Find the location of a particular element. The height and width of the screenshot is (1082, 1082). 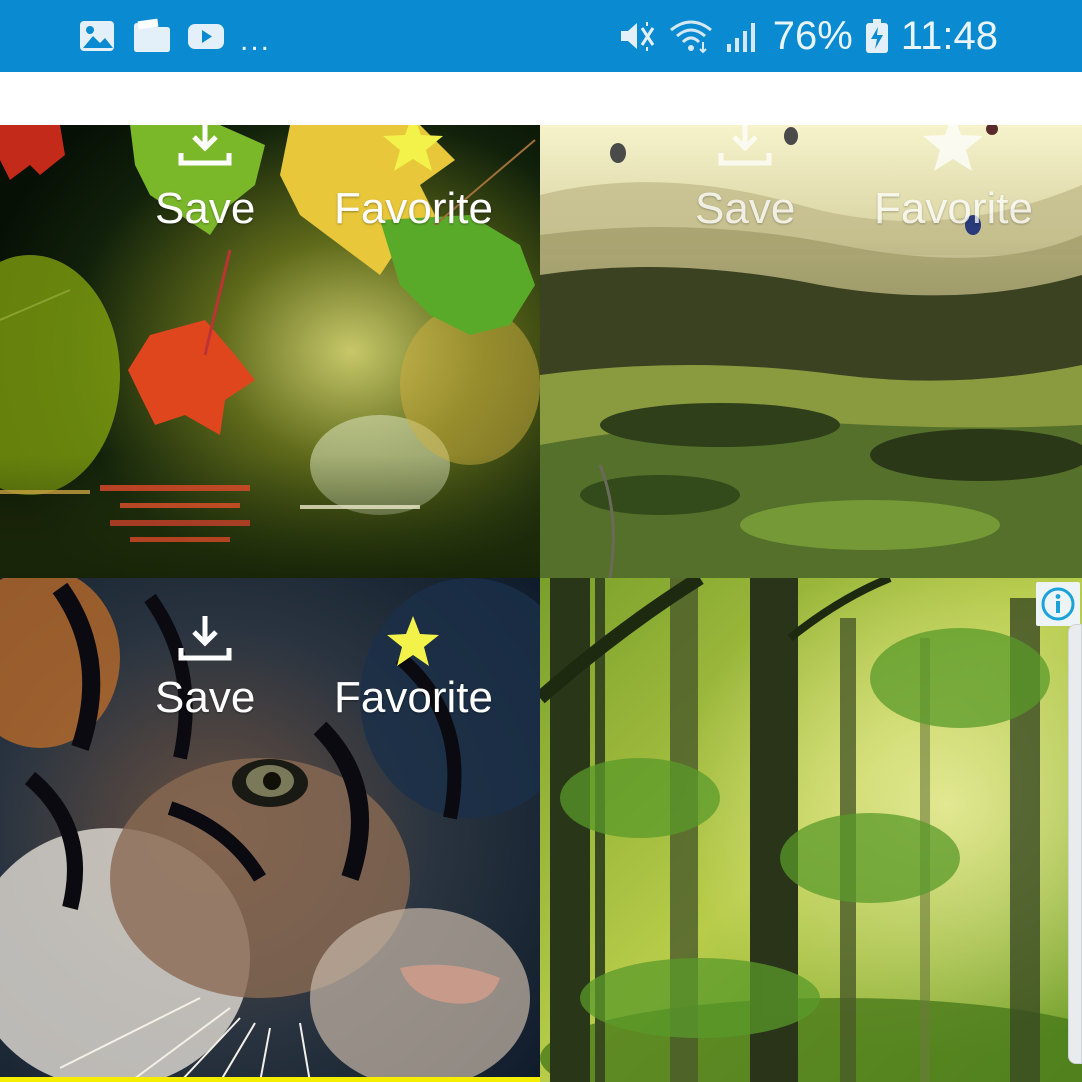

vibrate-mute-icon is located at coordinates (637, 36).